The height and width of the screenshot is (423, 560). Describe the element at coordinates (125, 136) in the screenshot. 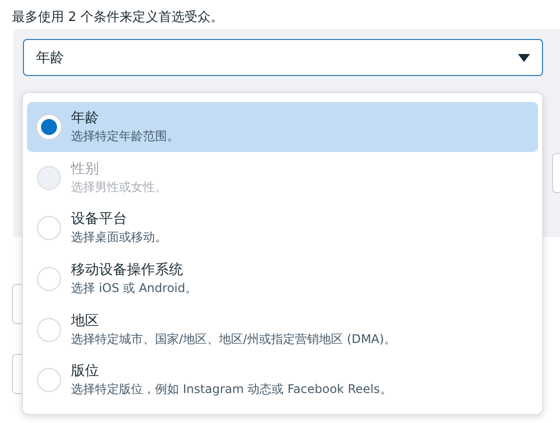

I see `option-description: 选择特定年龄范围。` at that location.